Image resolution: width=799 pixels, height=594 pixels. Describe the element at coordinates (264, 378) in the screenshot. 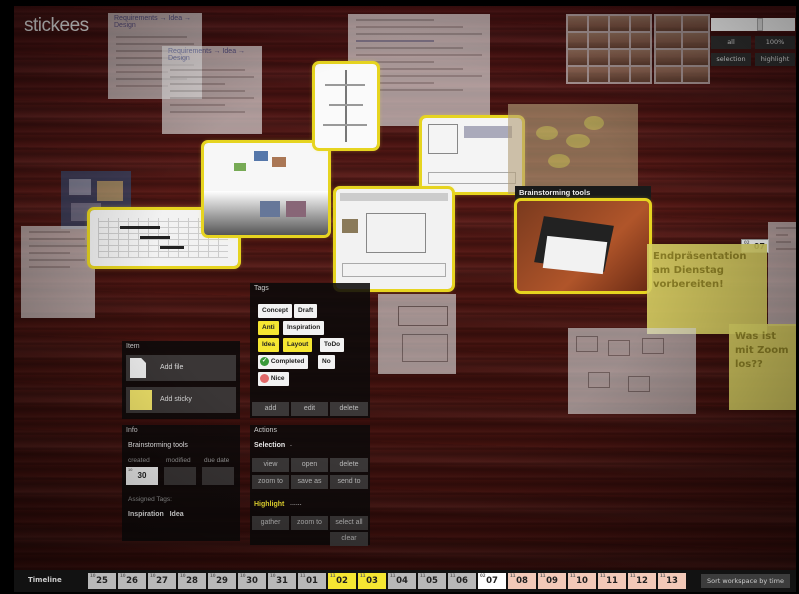

I see `heart-icon` at that location.